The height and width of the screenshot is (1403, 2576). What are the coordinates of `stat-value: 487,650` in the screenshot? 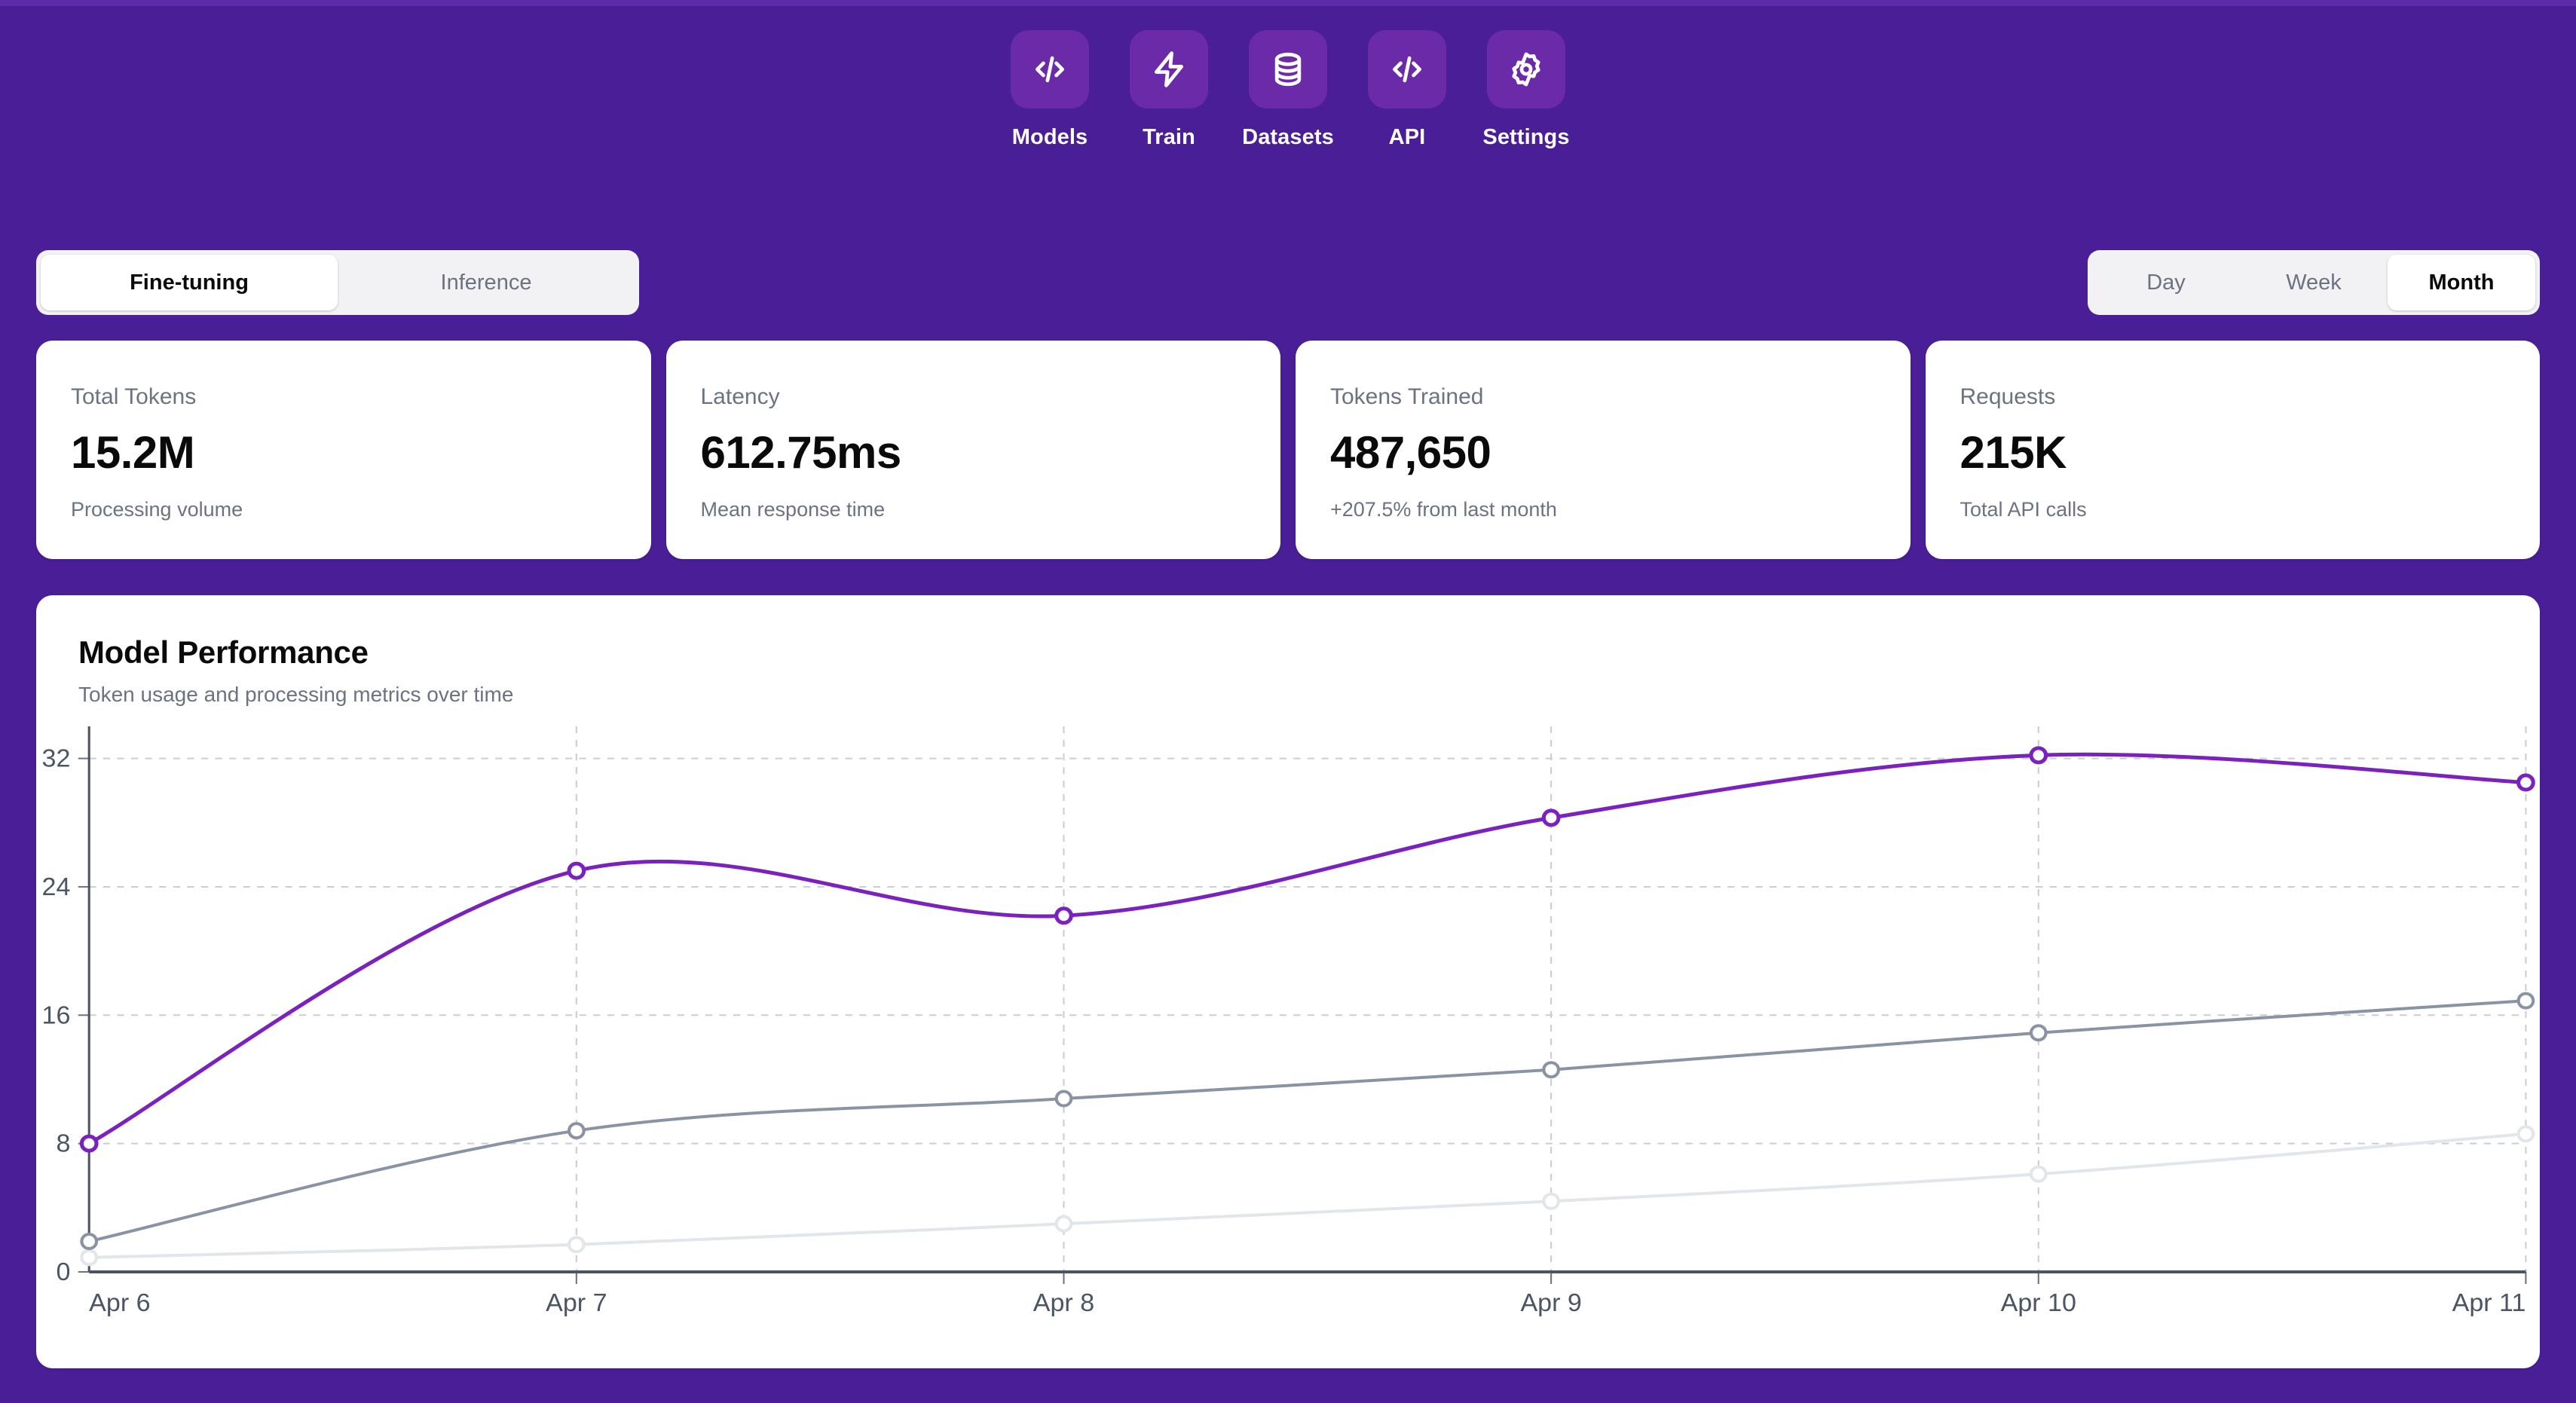 It's located at (1411, 452).